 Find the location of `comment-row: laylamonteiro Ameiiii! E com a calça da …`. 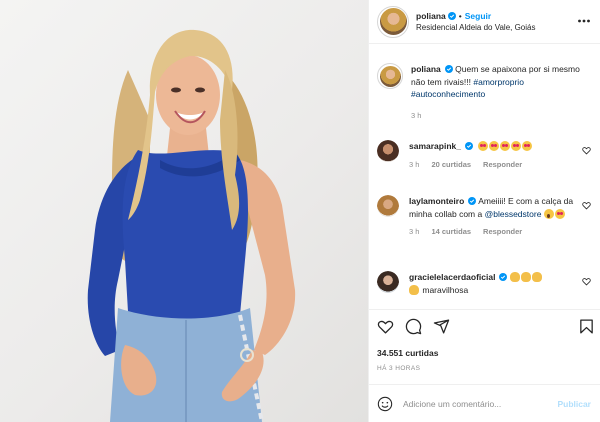

comment-row: laylamonteiro Ameiiii! E com a calça da … is located at coordinates (486, 217).